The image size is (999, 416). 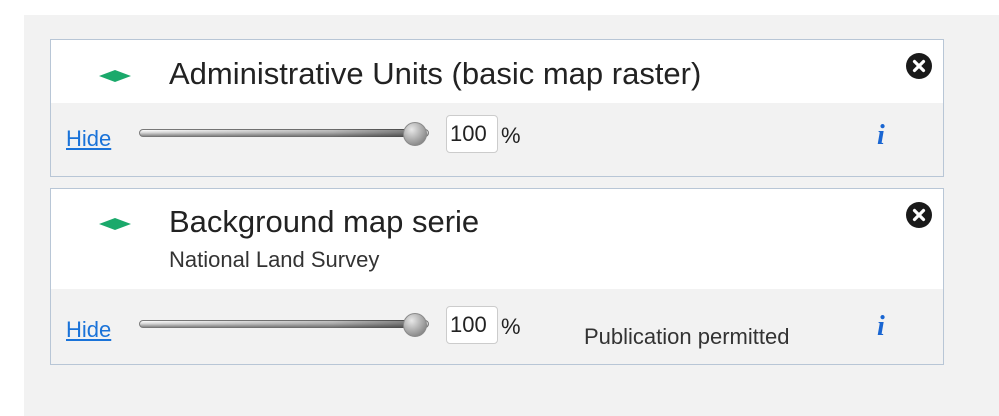 What do you see at coordinates (687, 336) in the screenshot?
I see `publication-status: Publication permitted` at bounding box center [687, 336].